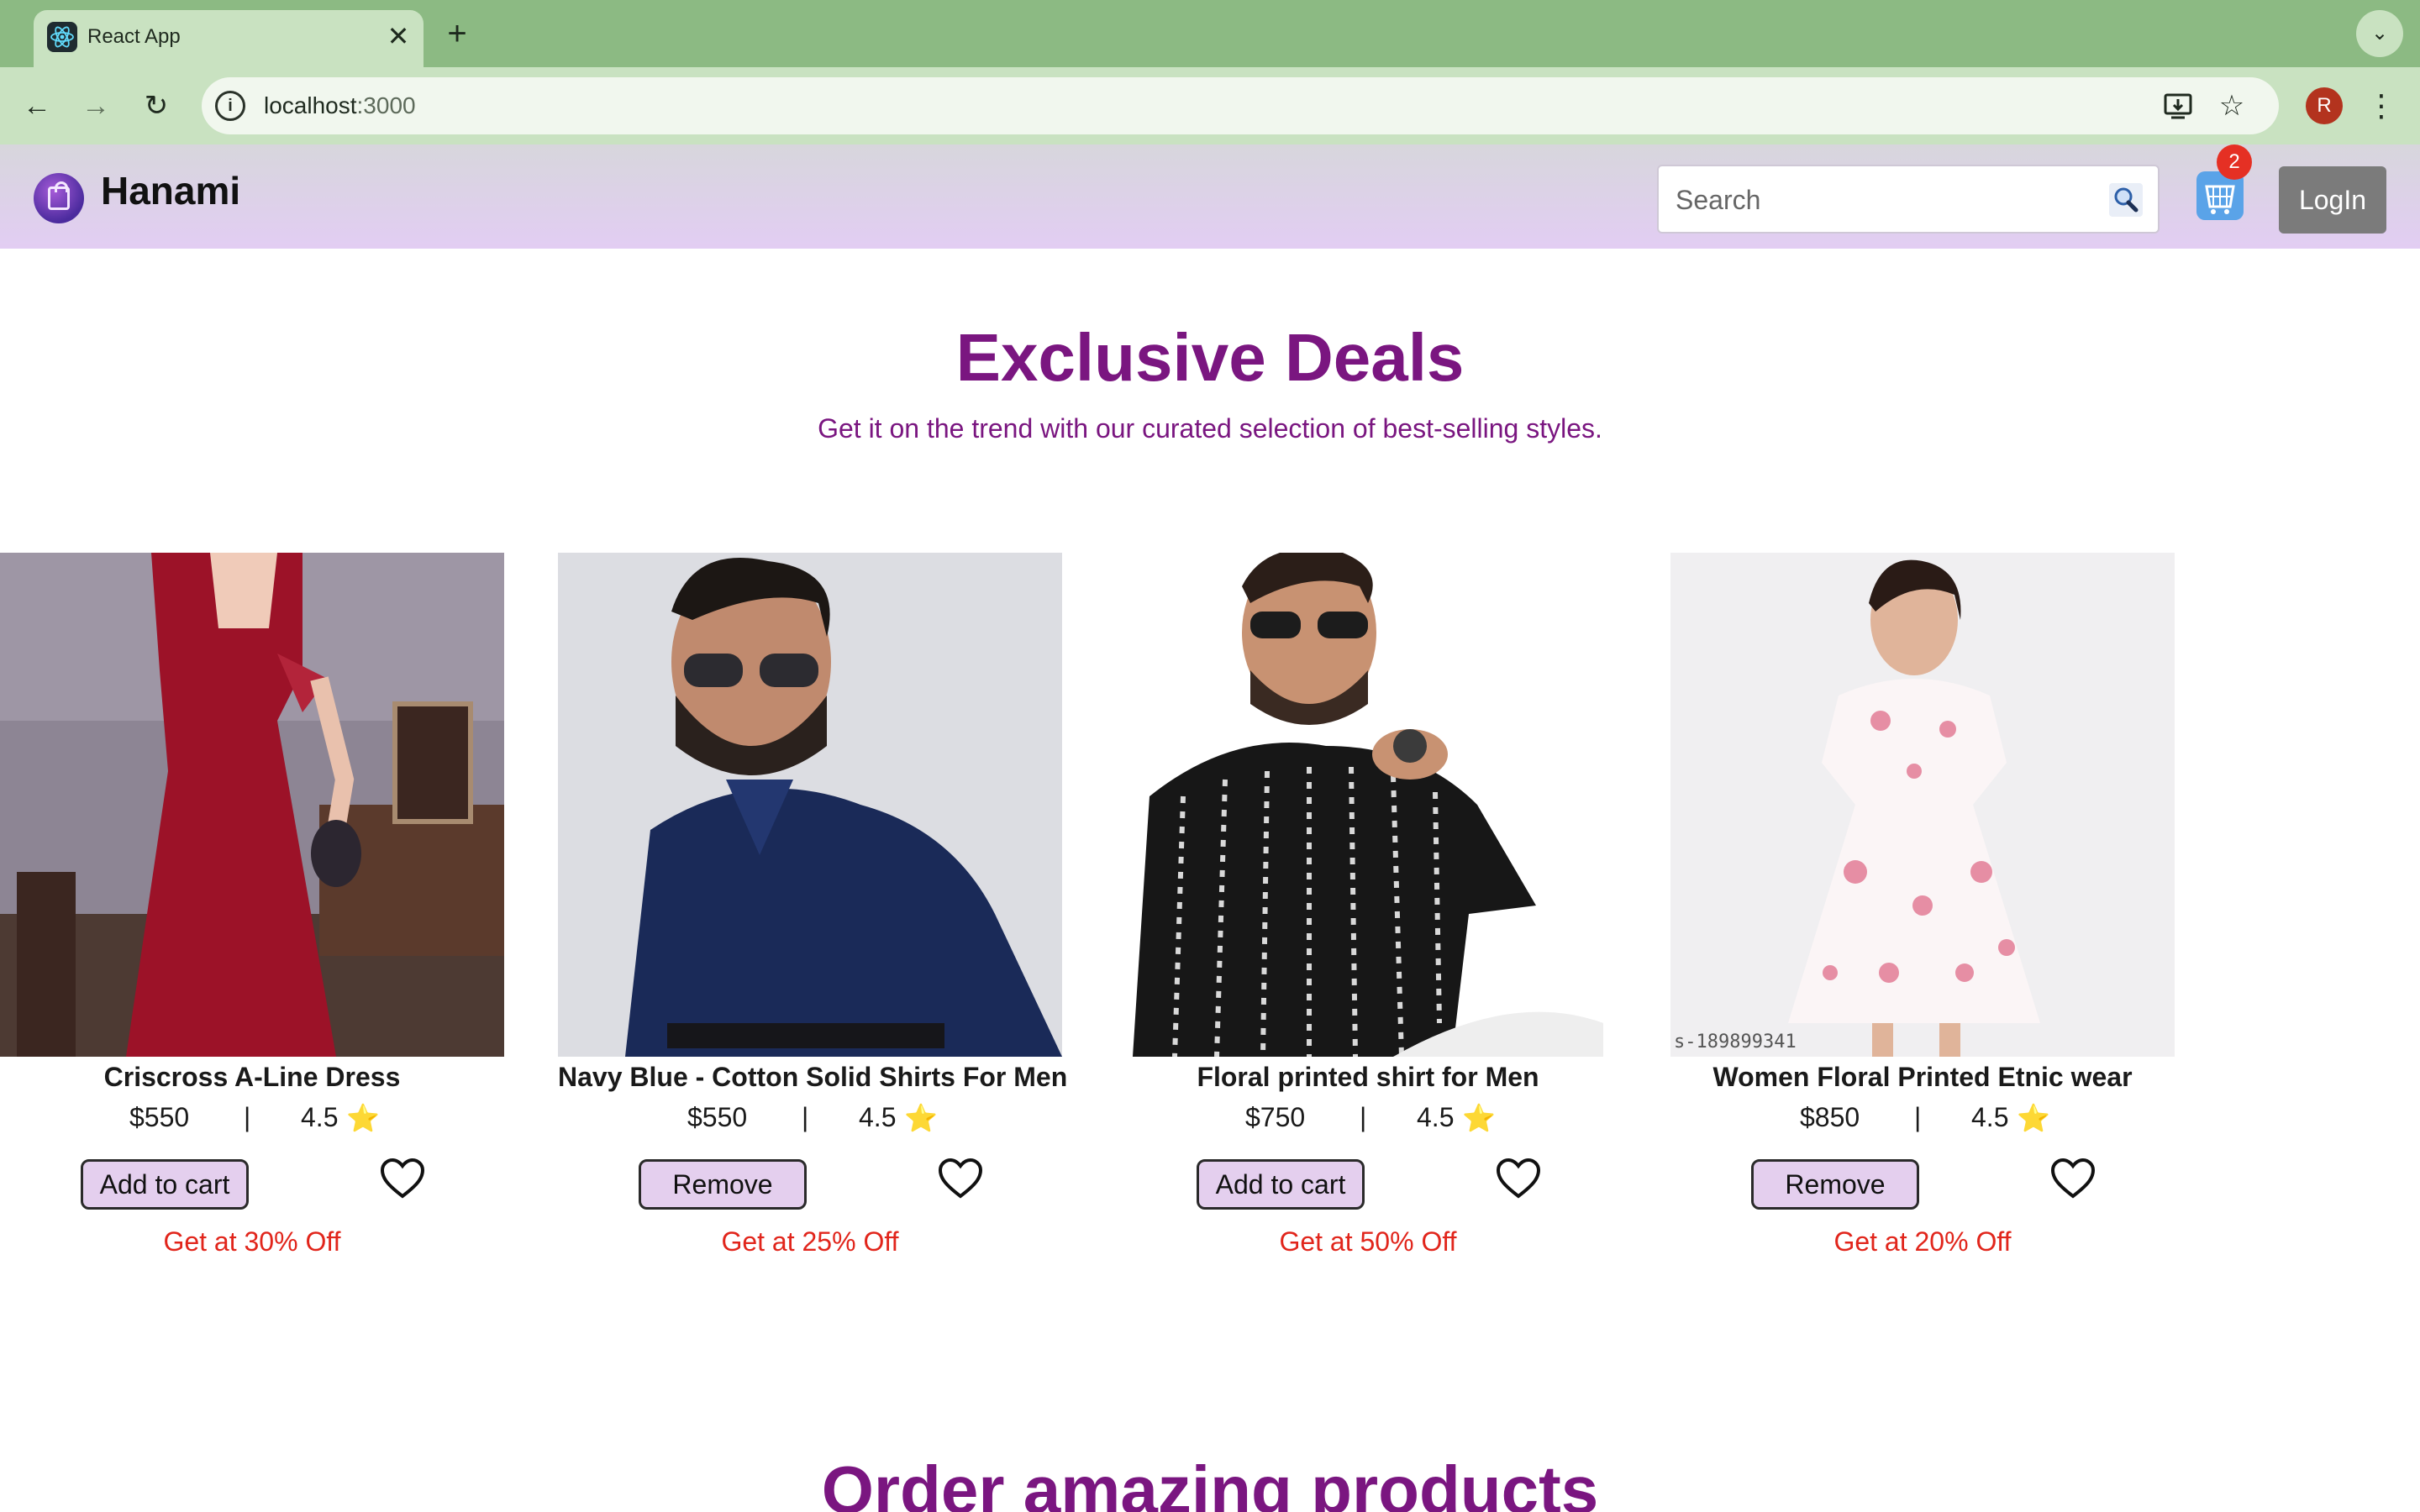 Image resolution: width=2420 pixels, height=1512 pixels. Describe the element at coordinates (2325, 105) in the screenshot. I see `profile-avatar: R` at that location.